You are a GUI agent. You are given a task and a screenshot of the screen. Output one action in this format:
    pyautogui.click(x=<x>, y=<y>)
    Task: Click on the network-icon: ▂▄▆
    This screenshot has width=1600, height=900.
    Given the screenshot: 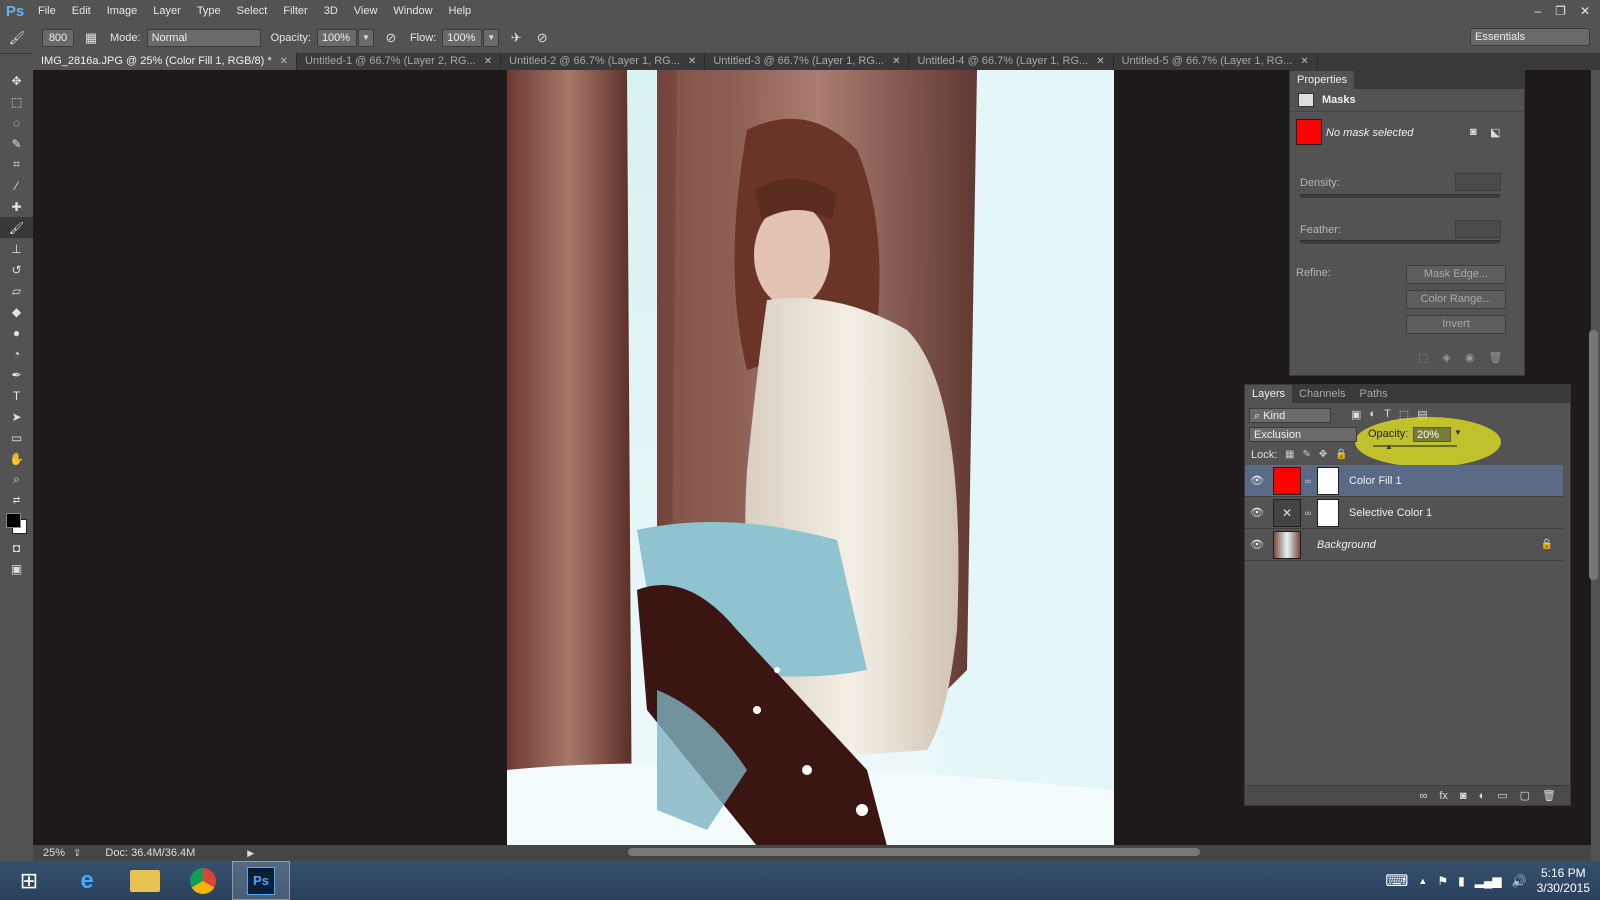 What is the action you would take?
    pyautogui.click(x=1488, y=881)
    